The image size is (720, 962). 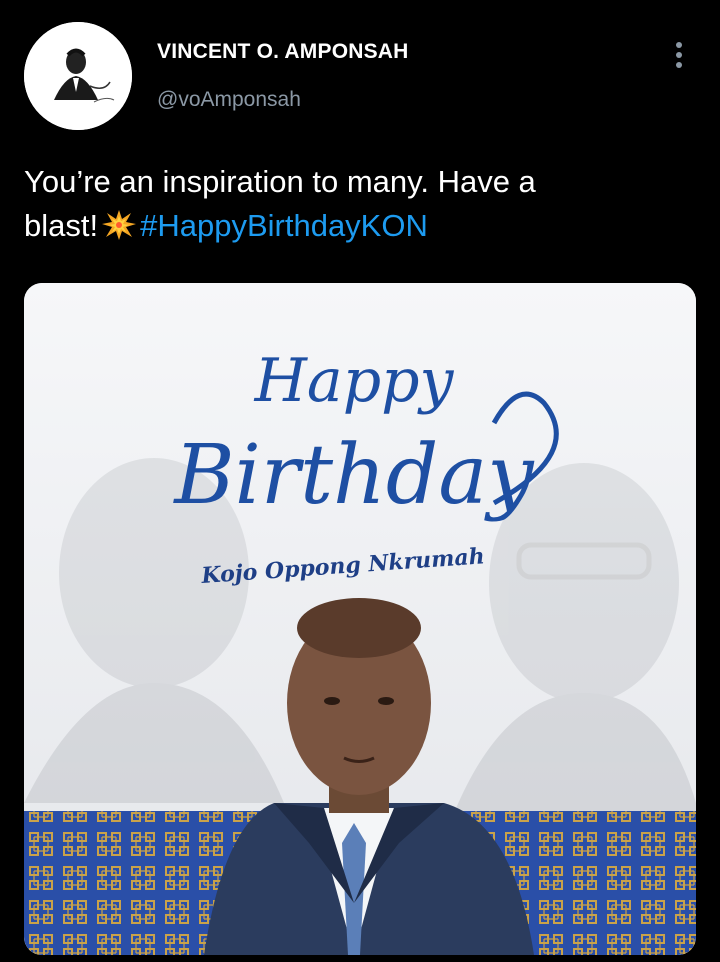 I want to click on tweet-header: VINCENT O. AMPONSAH @voAmponsah, so click(x=360, y=70).